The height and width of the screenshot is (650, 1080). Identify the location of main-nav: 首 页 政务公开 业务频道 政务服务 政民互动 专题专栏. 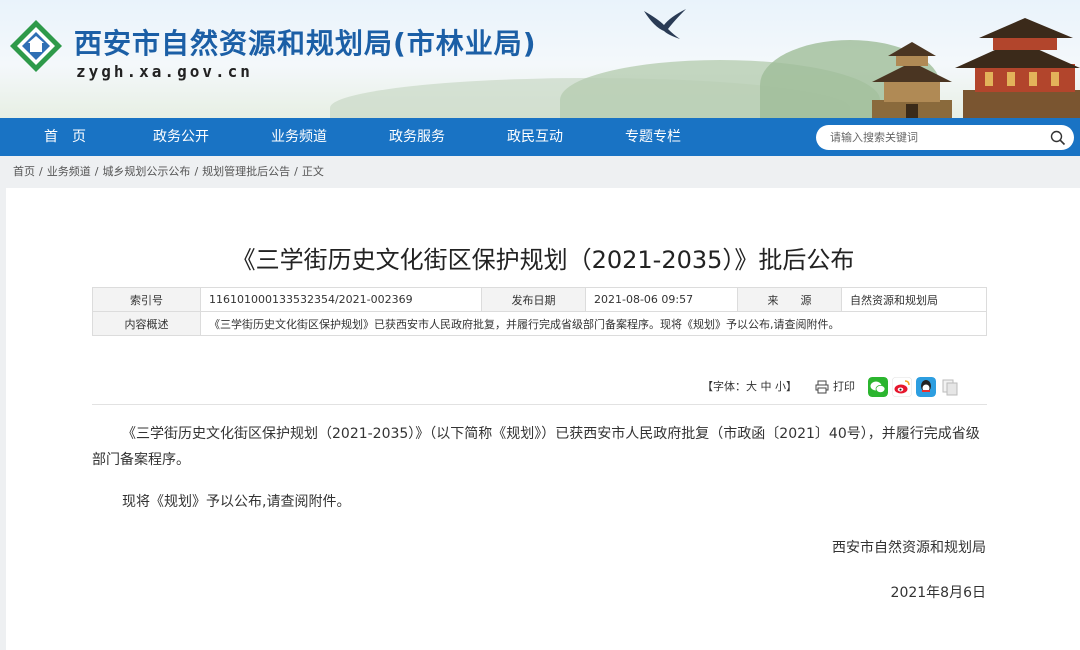
(540, 137).